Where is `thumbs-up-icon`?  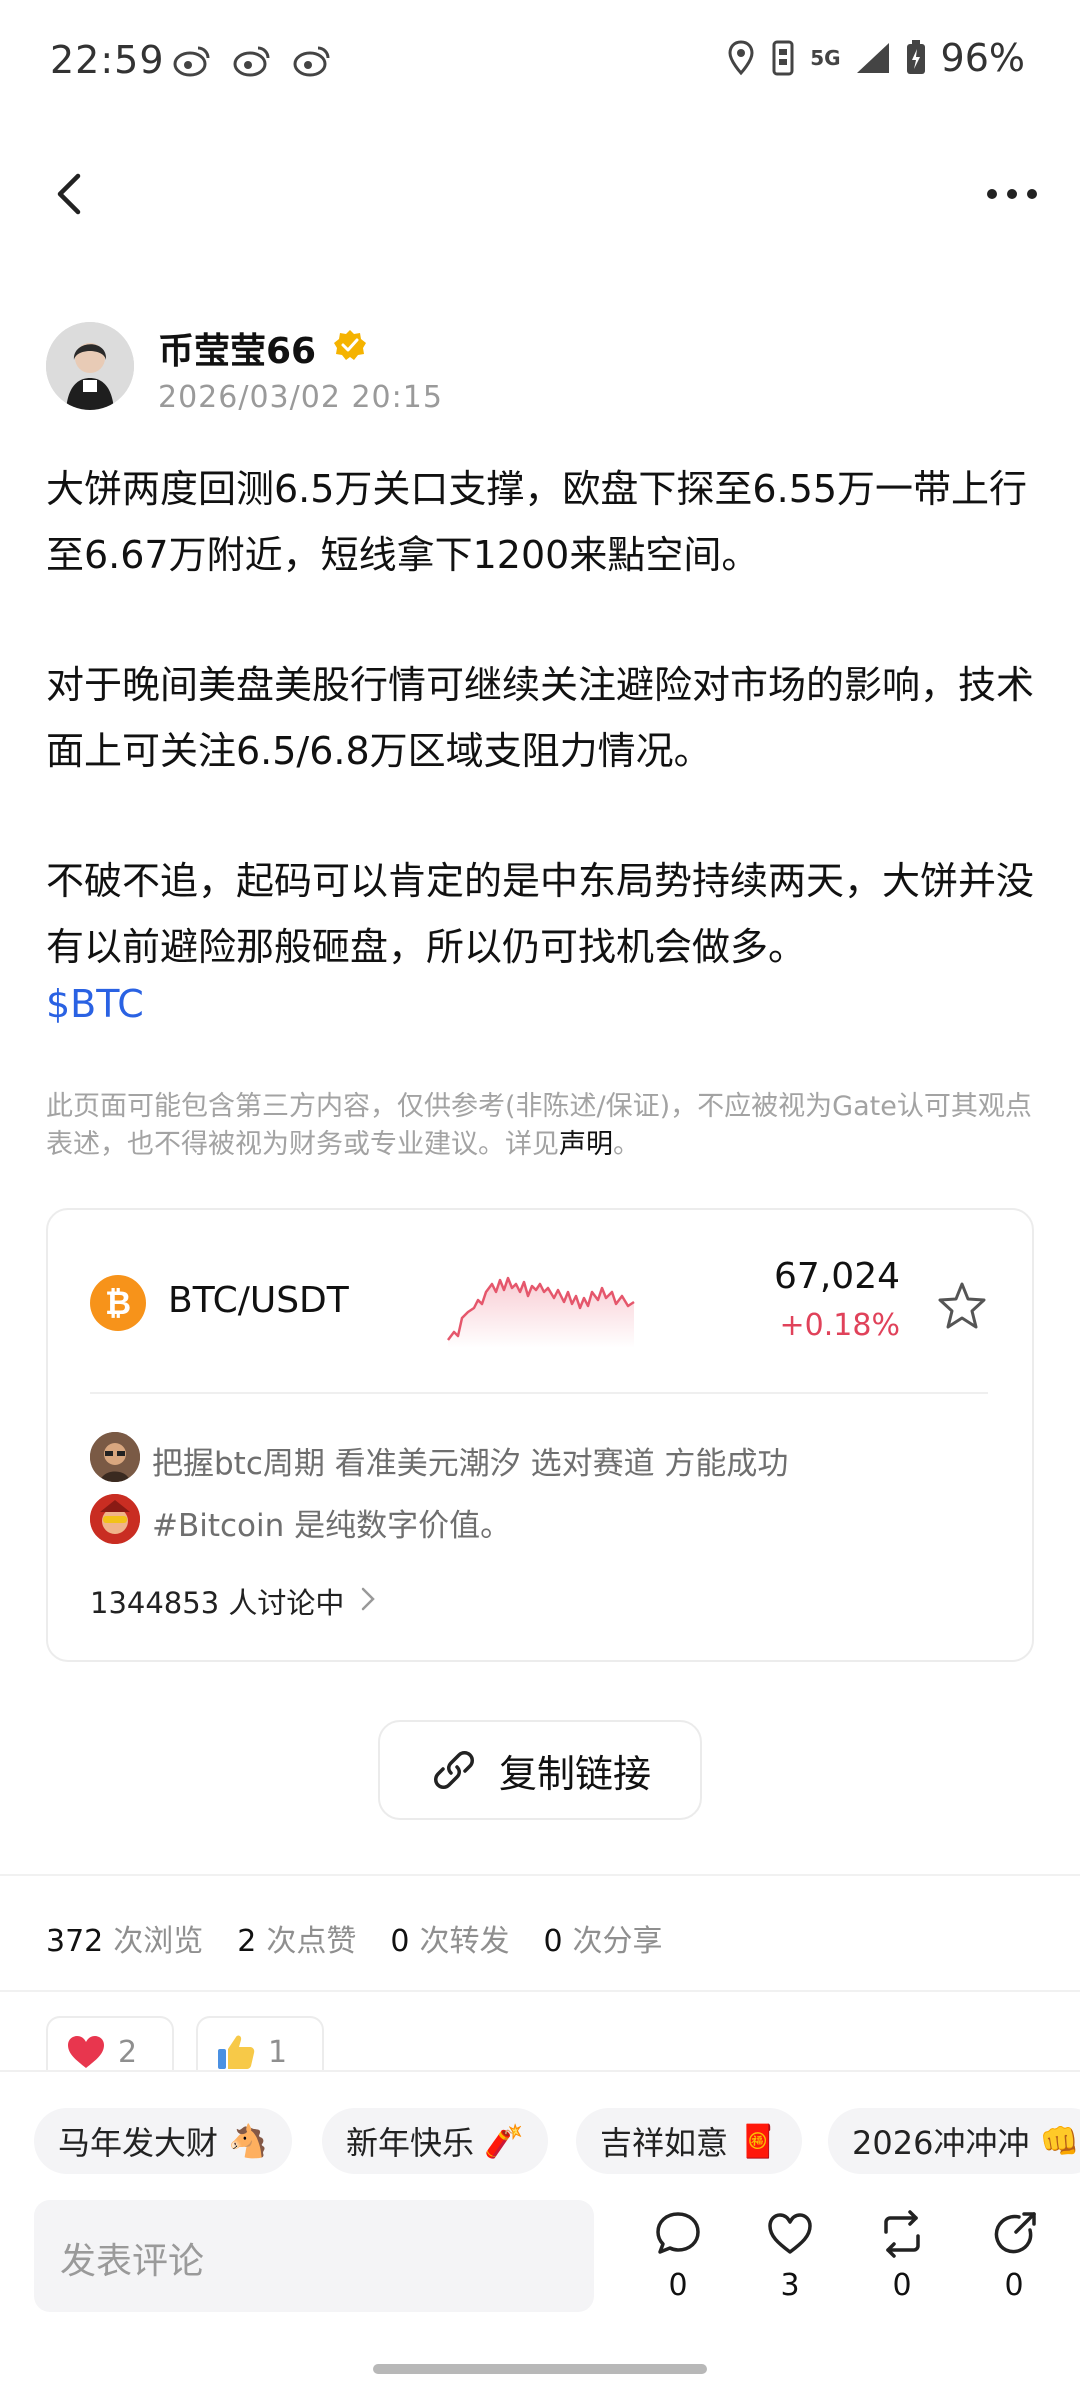
thumbs-up-icon is located at coordinates (236, 2052).